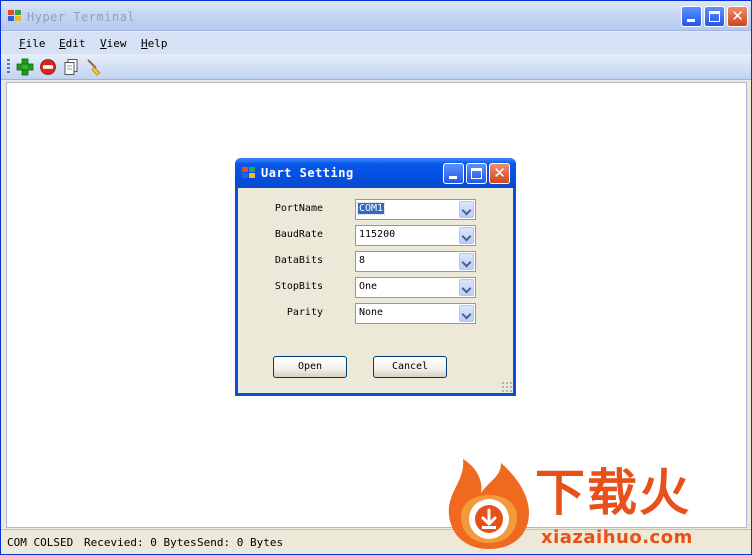 The width and height of the screenshot is (752, 555). Describe the element at coordinates (103, 43) in the screenshot. I see `menu-view-mnemonic: V` at that location.